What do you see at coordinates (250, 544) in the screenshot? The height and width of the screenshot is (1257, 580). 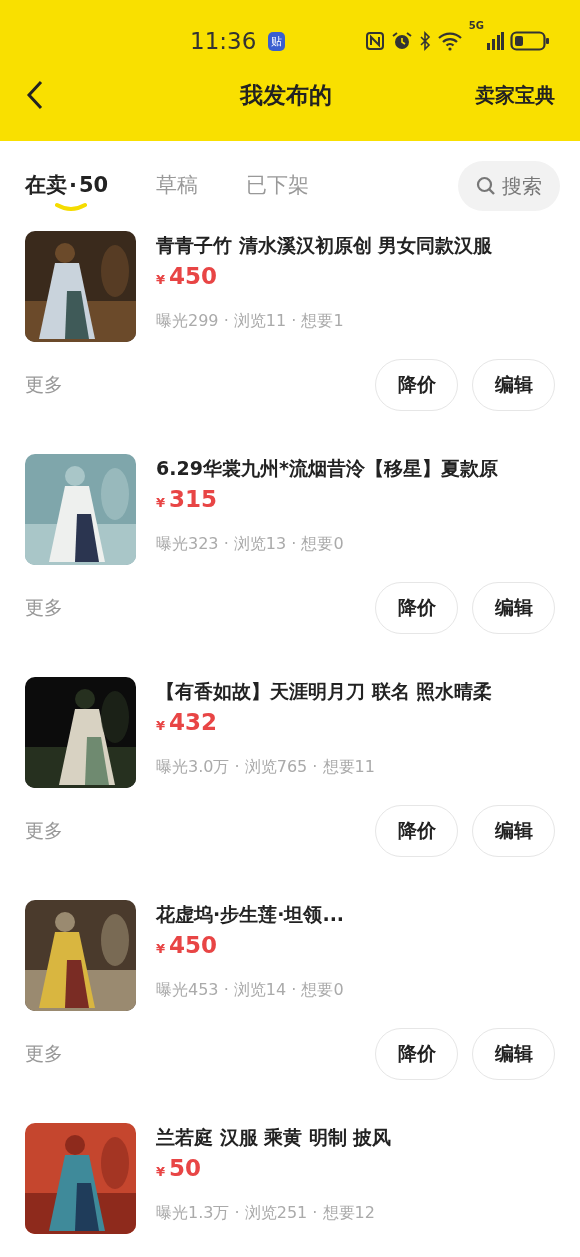 I see `item-stats: 曝光323 · 浏览13 · 想要0` at bounding box center [250, 544].